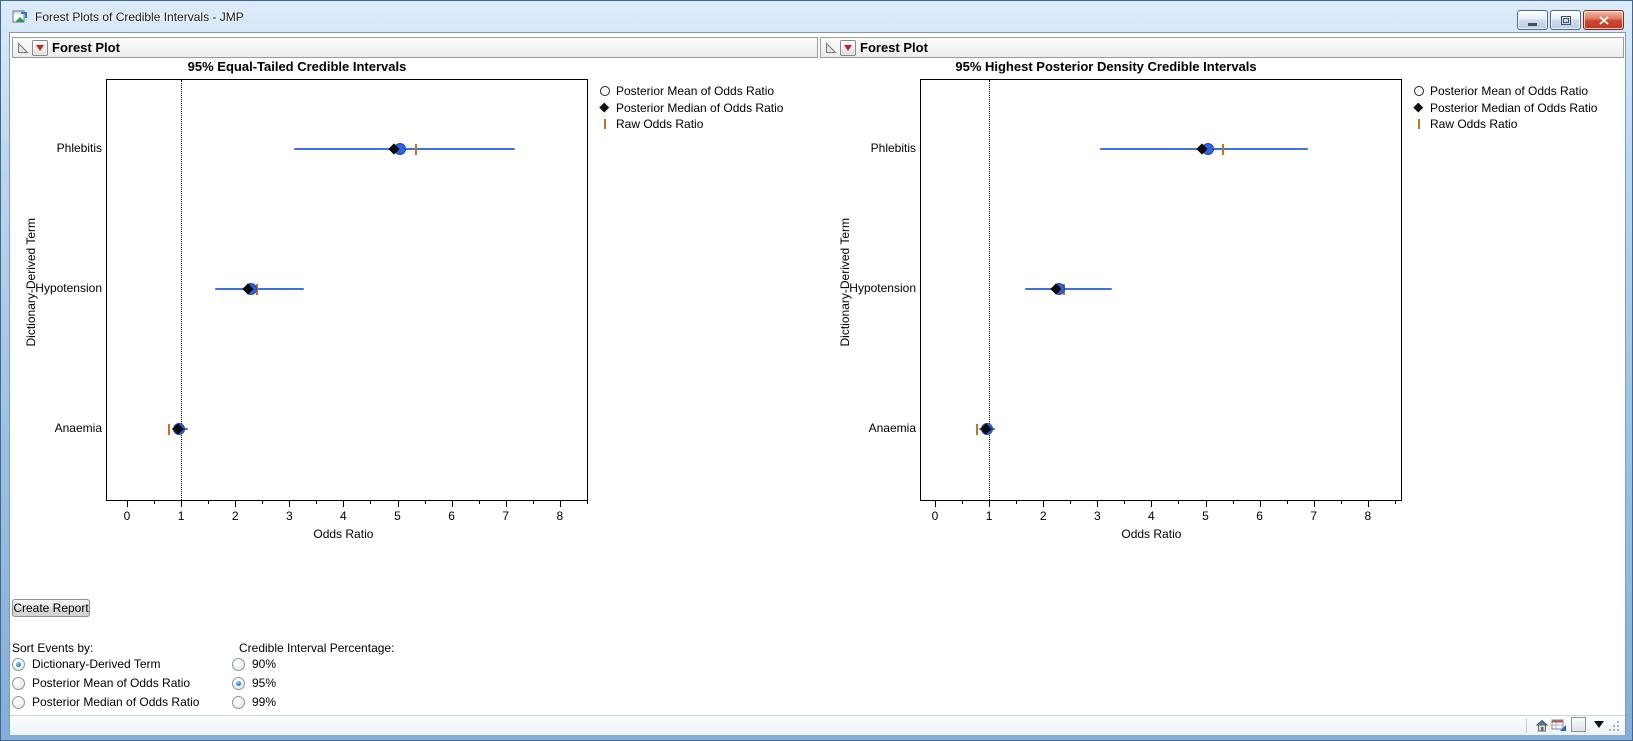 The height and width of the screenshot is (741, 1633). I want to click on orange-tick-icon, so click(604, 124).